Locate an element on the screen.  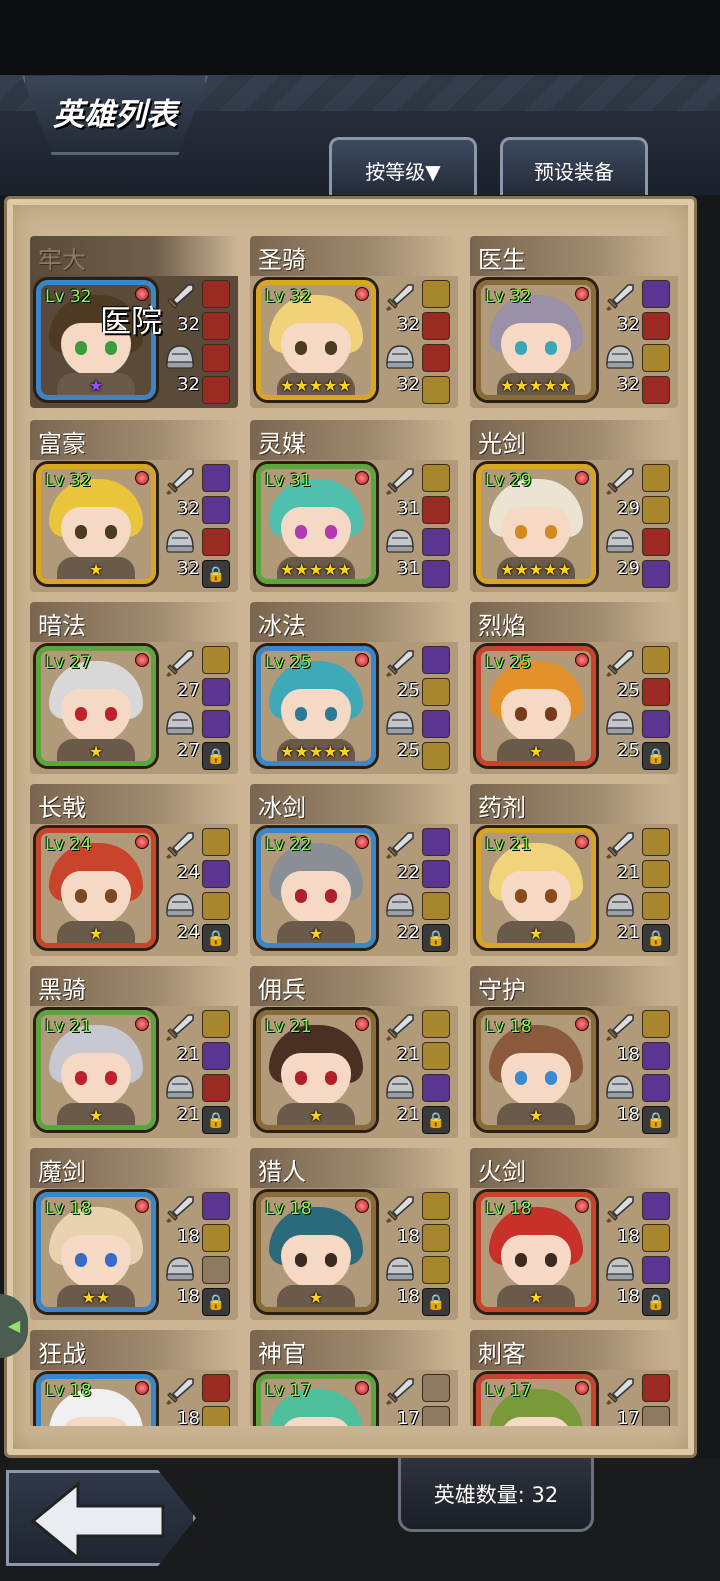
hero-card: 火剑 Lv 18 ★ 18 18 🔒 is located at coordinates (574, 1234).